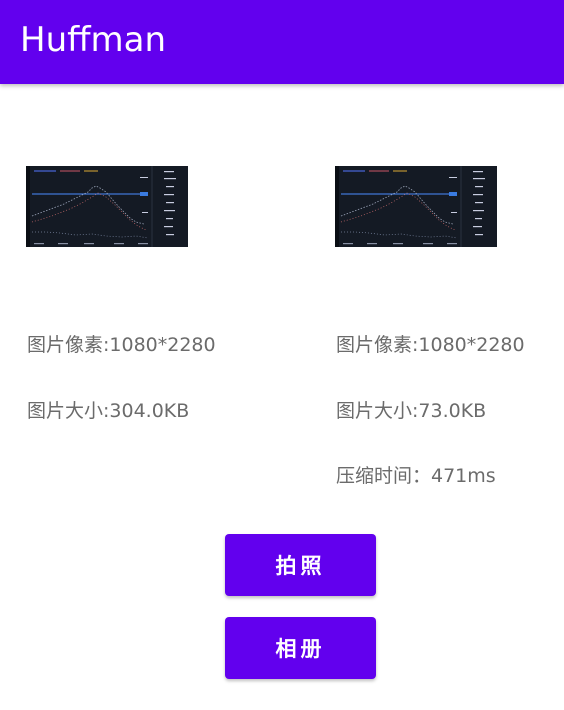  Describe the element at coordinates (93, 40) in the screenshot. I see `app-title: Huffman` at that location.